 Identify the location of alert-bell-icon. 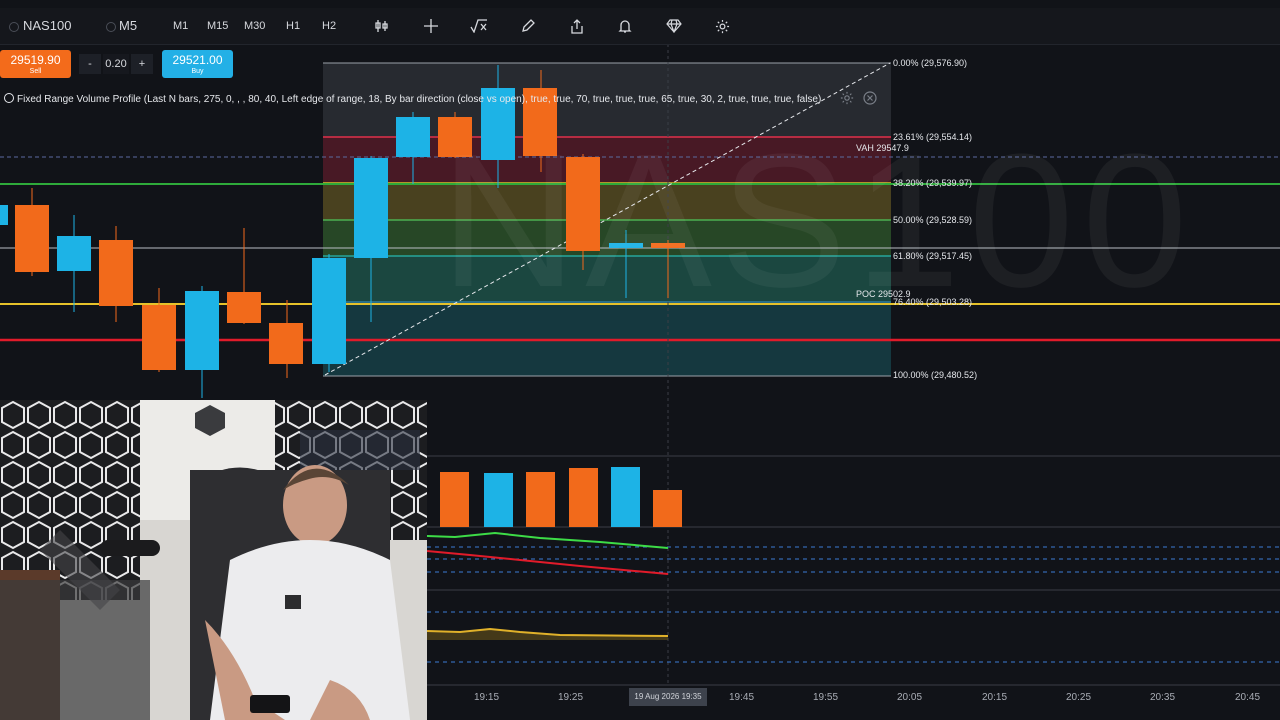
(625, 26).